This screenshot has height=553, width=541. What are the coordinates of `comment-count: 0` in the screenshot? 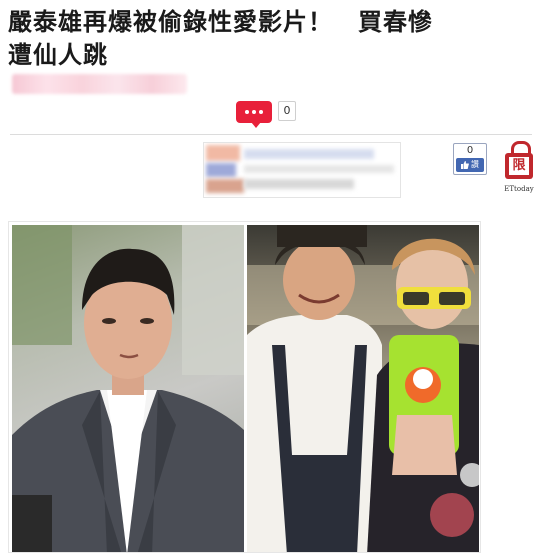 It's located at (287, 111).